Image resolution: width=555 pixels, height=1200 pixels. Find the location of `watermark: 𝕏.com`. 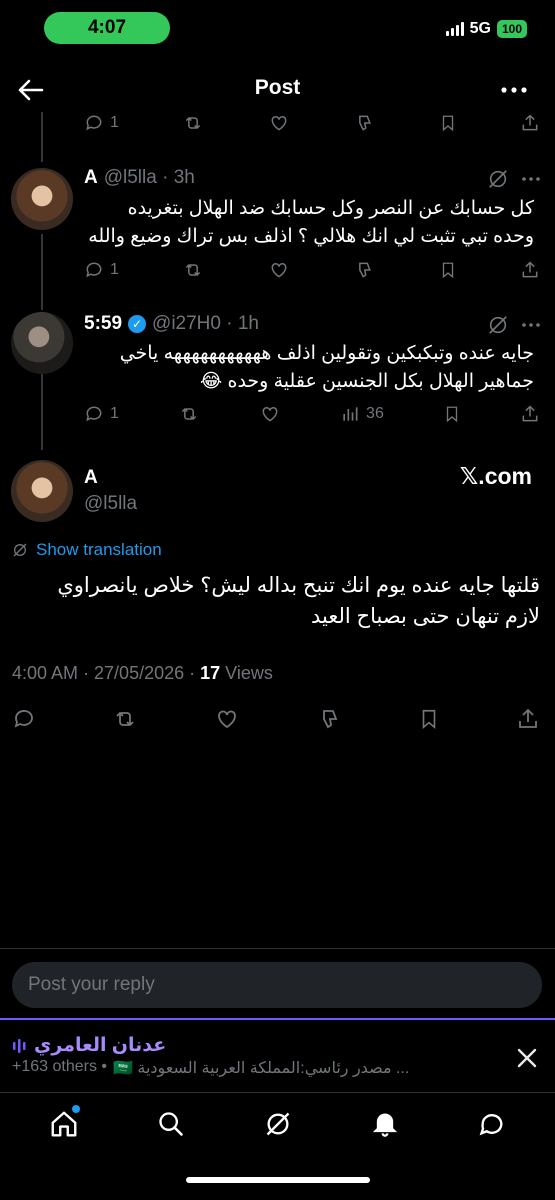

watermark: 𝕏.com is located at coordinates (495, 476).